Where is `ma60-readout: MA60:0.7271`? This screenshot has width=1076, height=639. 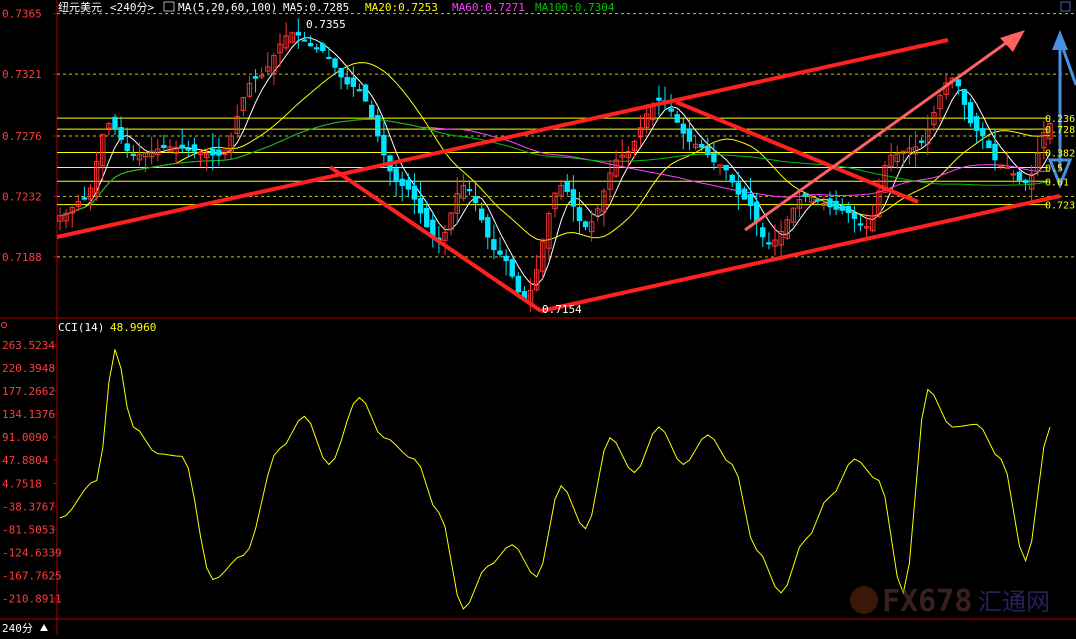
ma60-readout: MA60:0.7271 is located at coordinates (488, 7).